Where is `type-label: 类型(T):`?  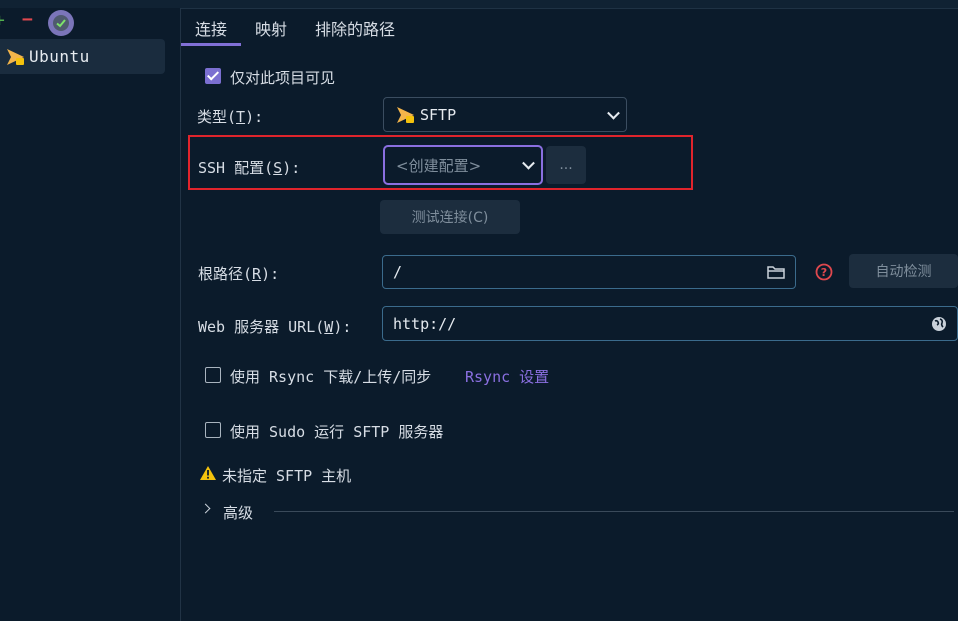
type-label: 类型(T): is located at coordinates (230, 117).